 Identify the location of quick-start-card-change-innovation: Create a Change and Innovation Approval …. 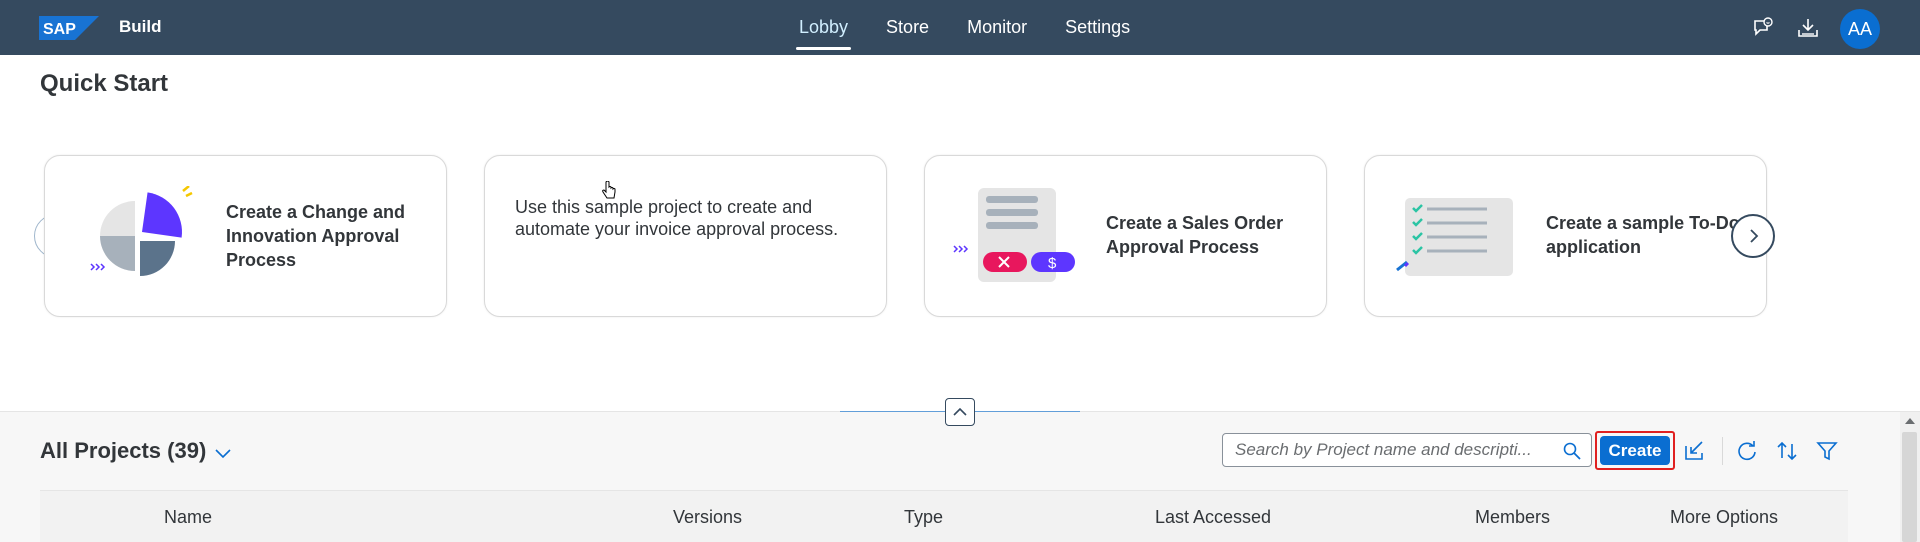
(245, 236).